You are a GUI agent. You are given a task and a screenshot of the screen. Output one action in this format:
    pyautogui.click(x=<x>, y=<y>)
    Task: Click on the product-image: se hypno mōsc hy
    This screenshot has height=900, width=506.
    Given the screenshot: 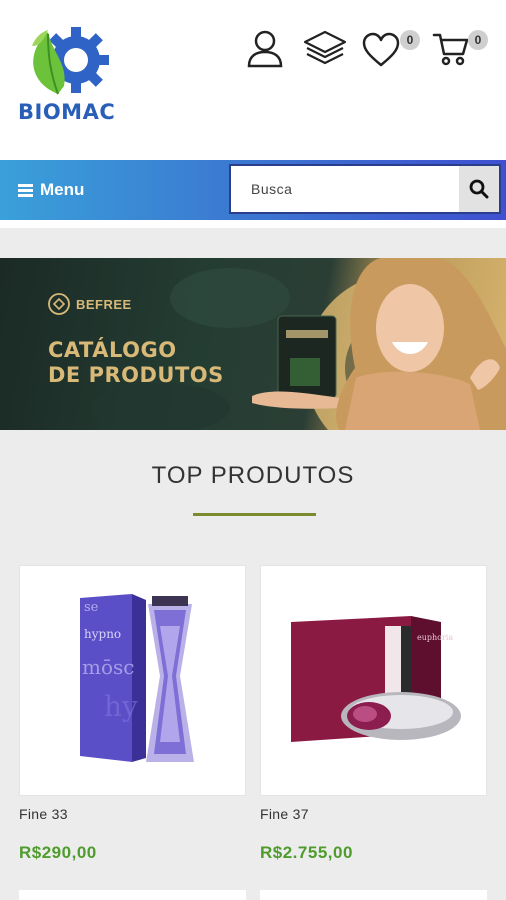 What is the action you would take?
    pyautogui.click(x=132, y=680)
    